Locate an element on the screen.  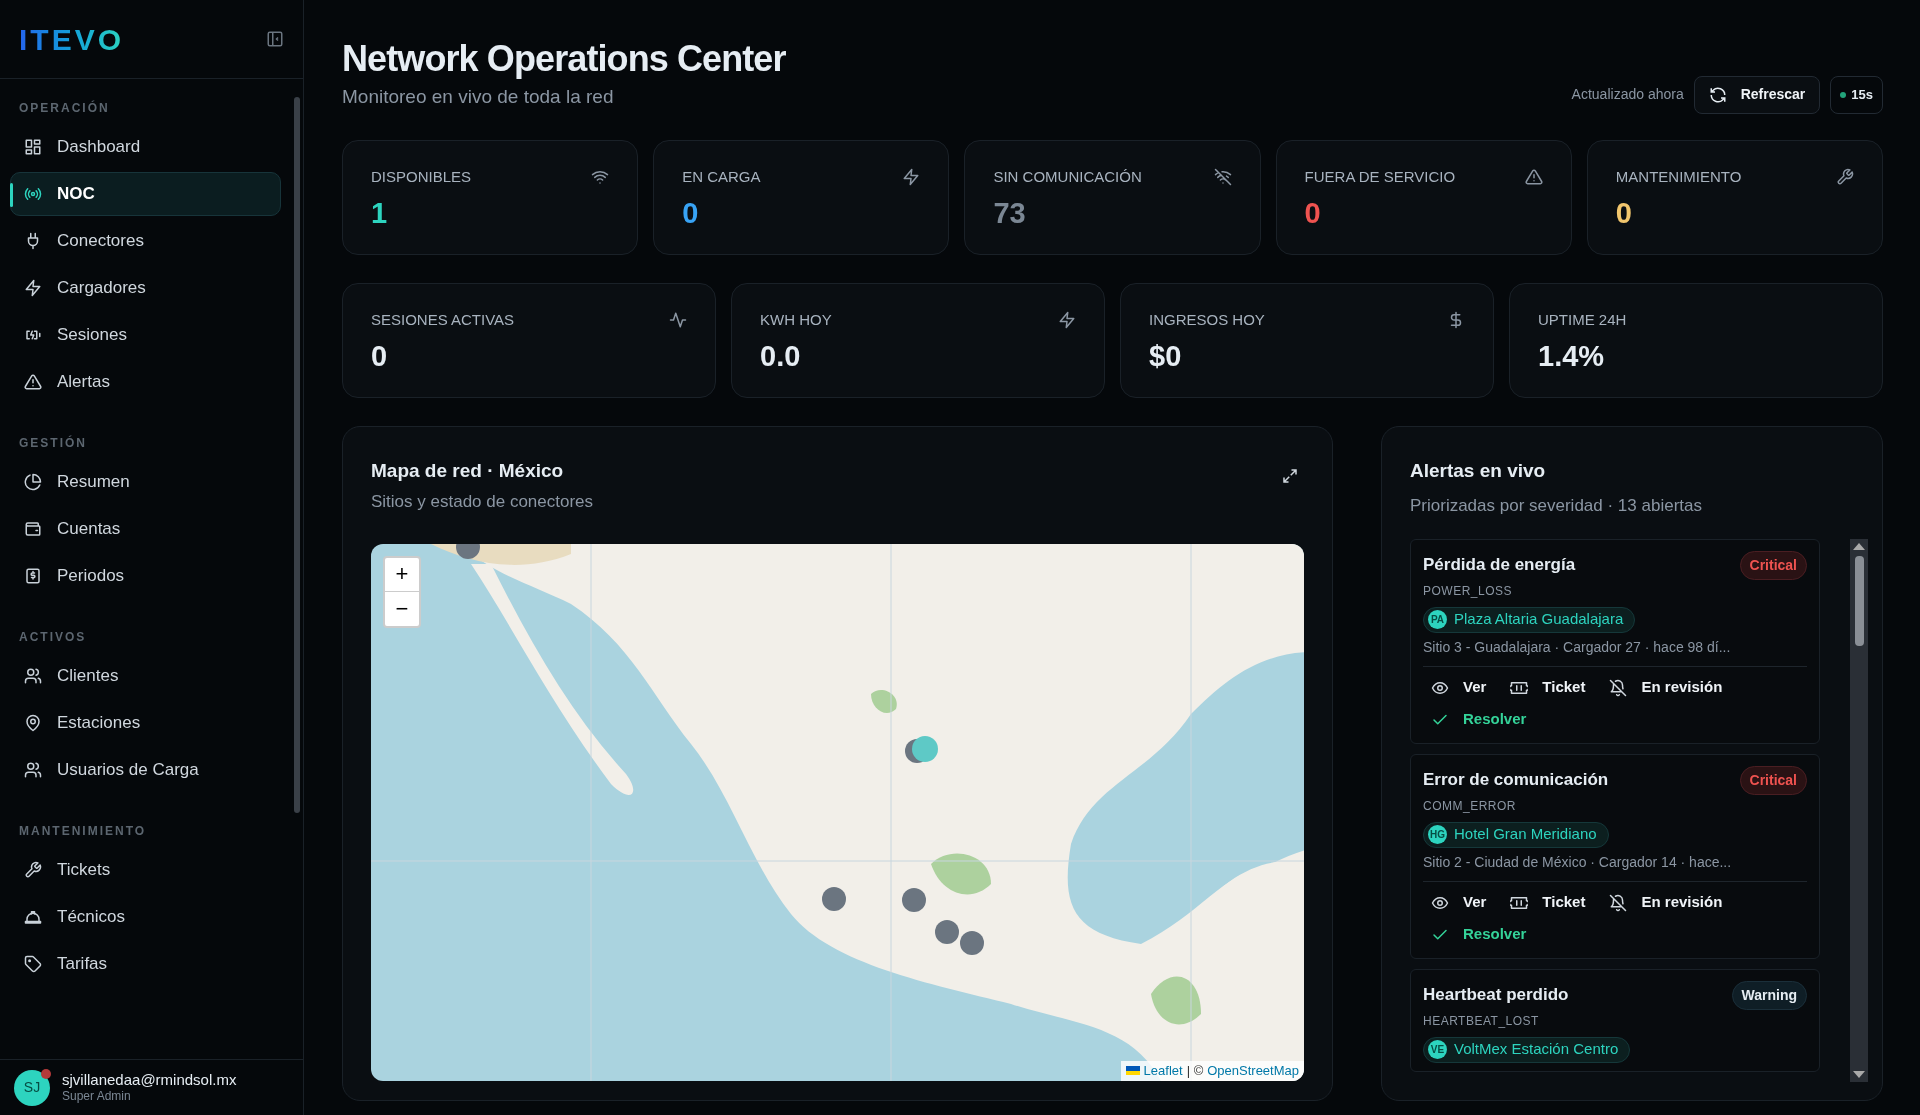
severity-badge: Critical is located at coordinates (1773, 780).